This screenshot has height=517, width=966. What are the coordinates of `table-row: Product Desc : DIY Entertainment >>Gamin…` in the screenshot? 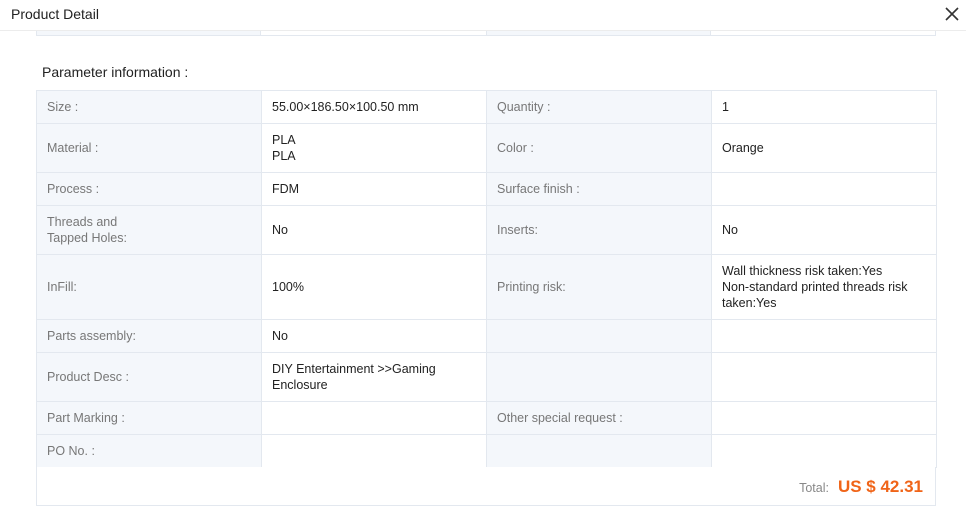 It's located at (486, 377).